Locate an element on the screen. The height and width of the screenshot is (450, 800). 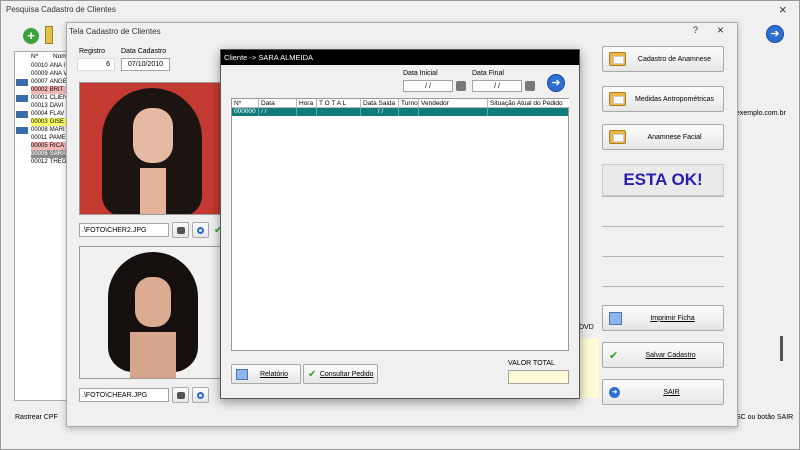
next-arrow-icon: ➜ is located at coordinates (775, 34).